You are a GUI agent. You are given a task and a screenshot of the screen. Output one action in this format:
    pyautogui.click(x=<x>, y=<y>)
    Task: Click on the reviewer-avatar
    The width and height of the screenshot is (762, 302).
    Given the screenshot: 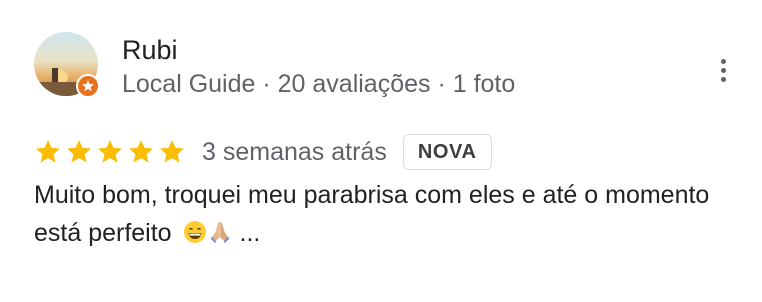 What is the action you would take?
    pyautogui.click(x=67, y=65)
    